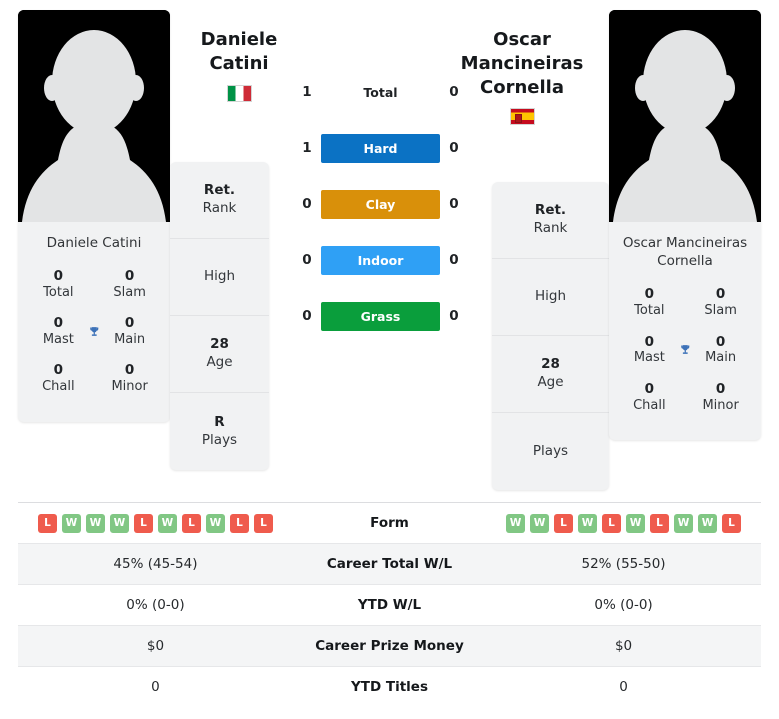 Image resolution: width=779 pixels, height=719 pixels. I want to click on right-player-photo, so click(685, 116).